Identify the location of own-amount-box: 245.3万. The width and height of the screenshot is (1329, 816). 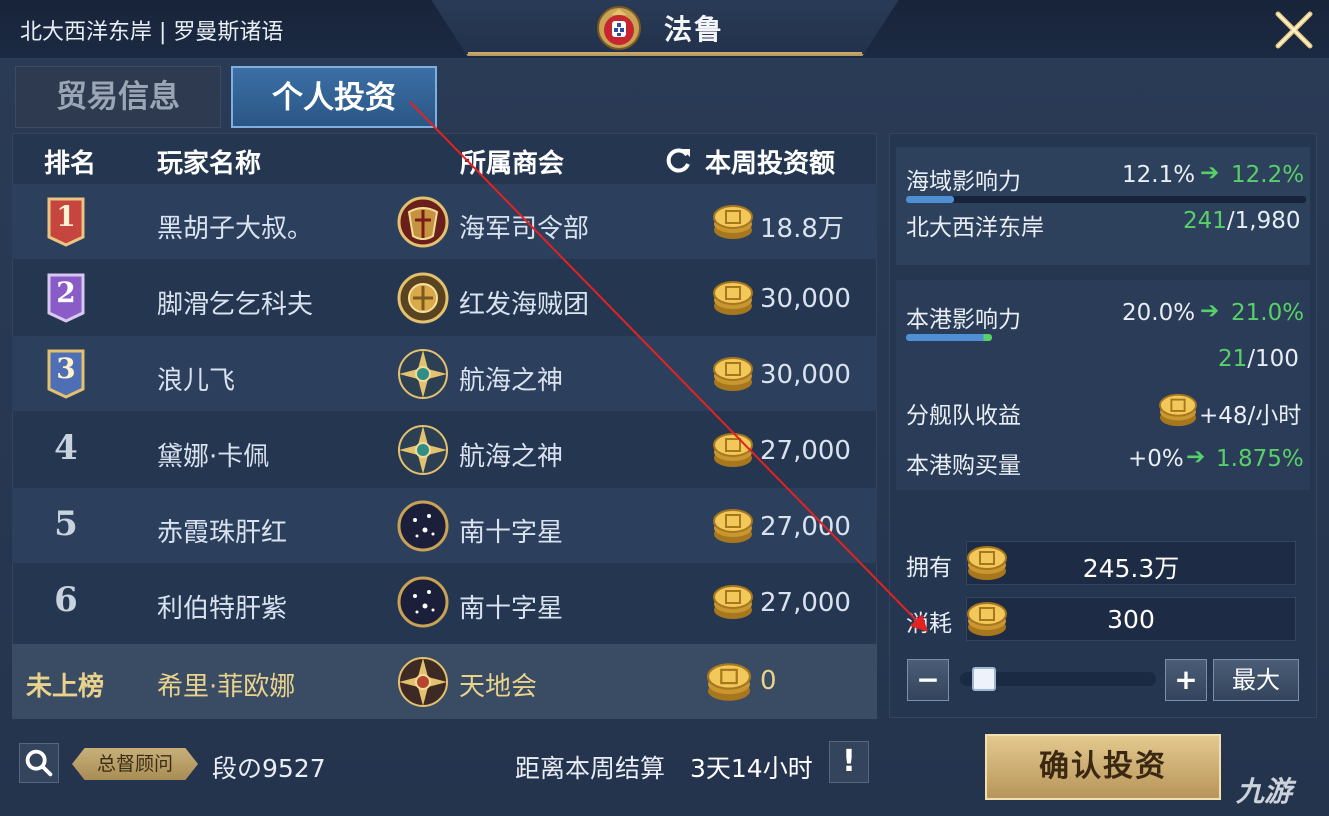
(1131, 563).